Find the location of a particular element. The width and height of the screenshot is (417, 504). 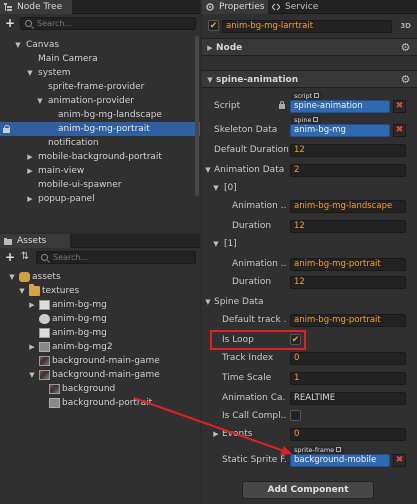

tree-node-sprite-frame-provider: sprite-frame-provider is located at coordinates (100, 87).